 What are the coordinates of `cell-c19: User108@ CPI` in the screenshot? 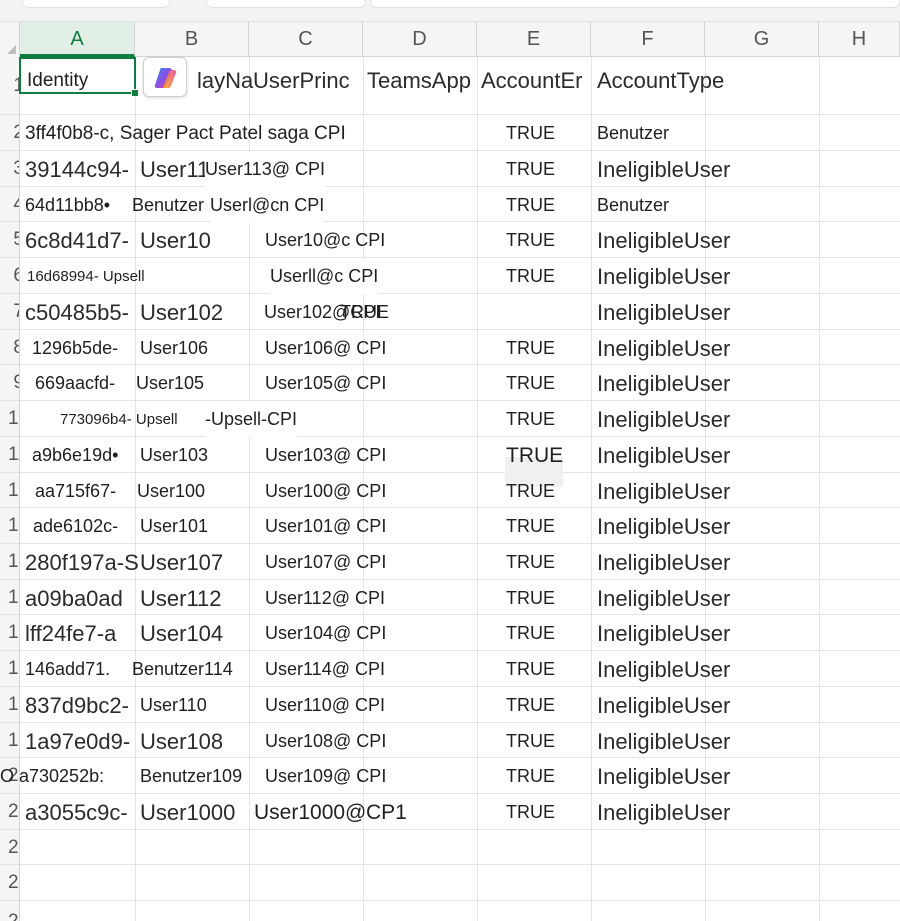 It's located at (325, 741).